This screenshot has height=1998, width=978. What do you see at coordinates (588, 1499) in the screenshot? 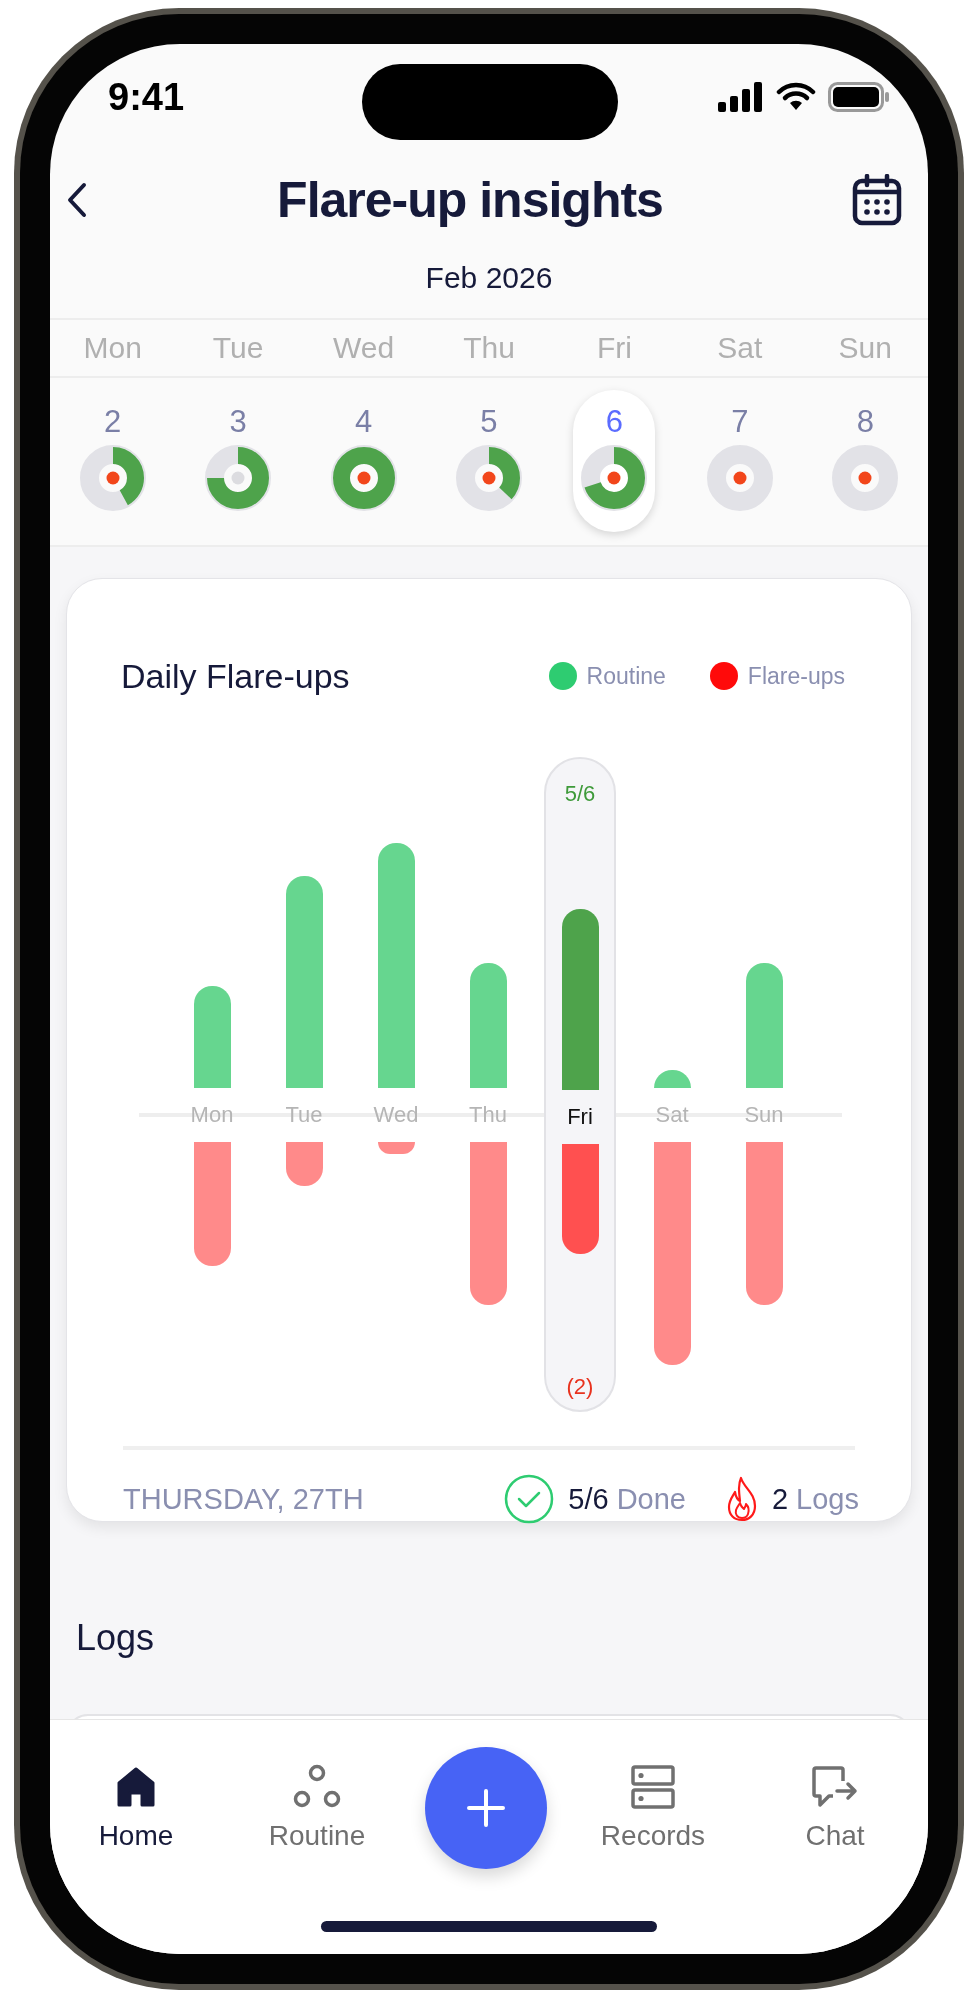
I see `done-count: 5/6` at bounding box center [588, 1499].